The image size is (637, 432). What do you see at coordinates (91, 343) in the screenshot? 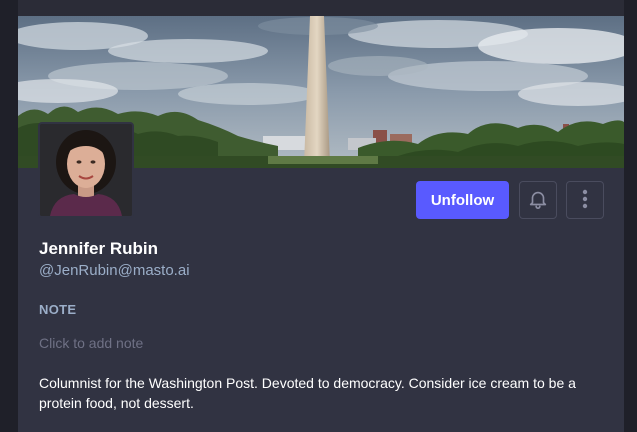
I see `note-input: Click to add note` at bounding box center [91, 343].